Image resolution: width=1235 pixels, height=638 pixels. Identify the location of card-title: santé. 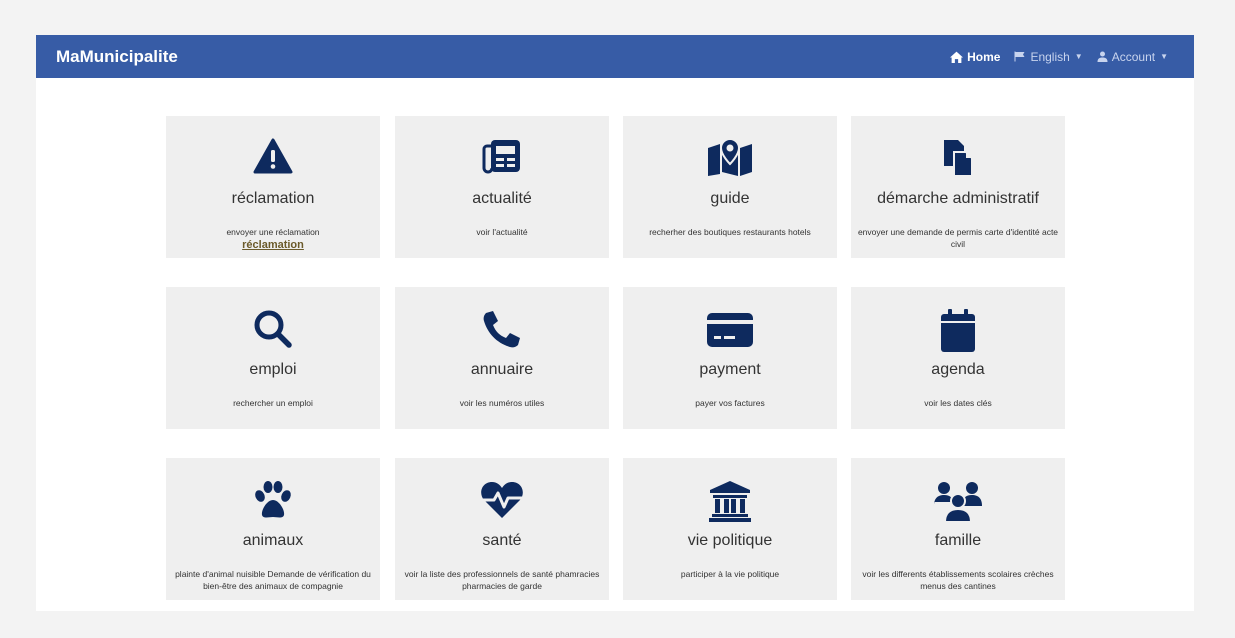
(502, 540).